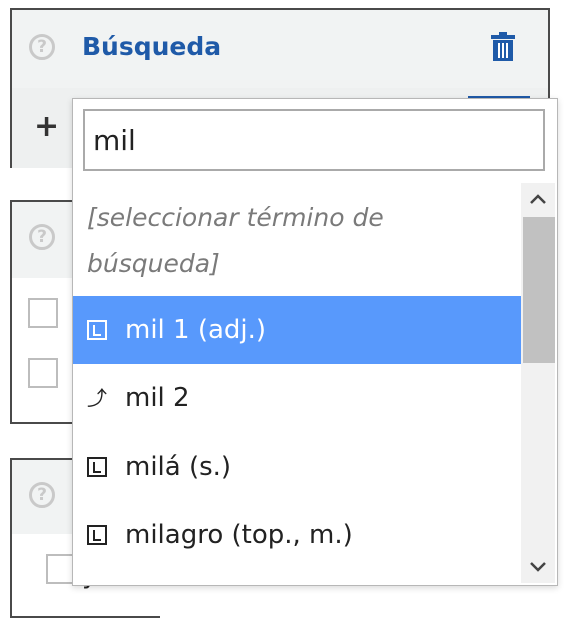 The width and height of the screenshot is (571, 618). I want to click on list-item-label: mil 2, so click(157, 398).